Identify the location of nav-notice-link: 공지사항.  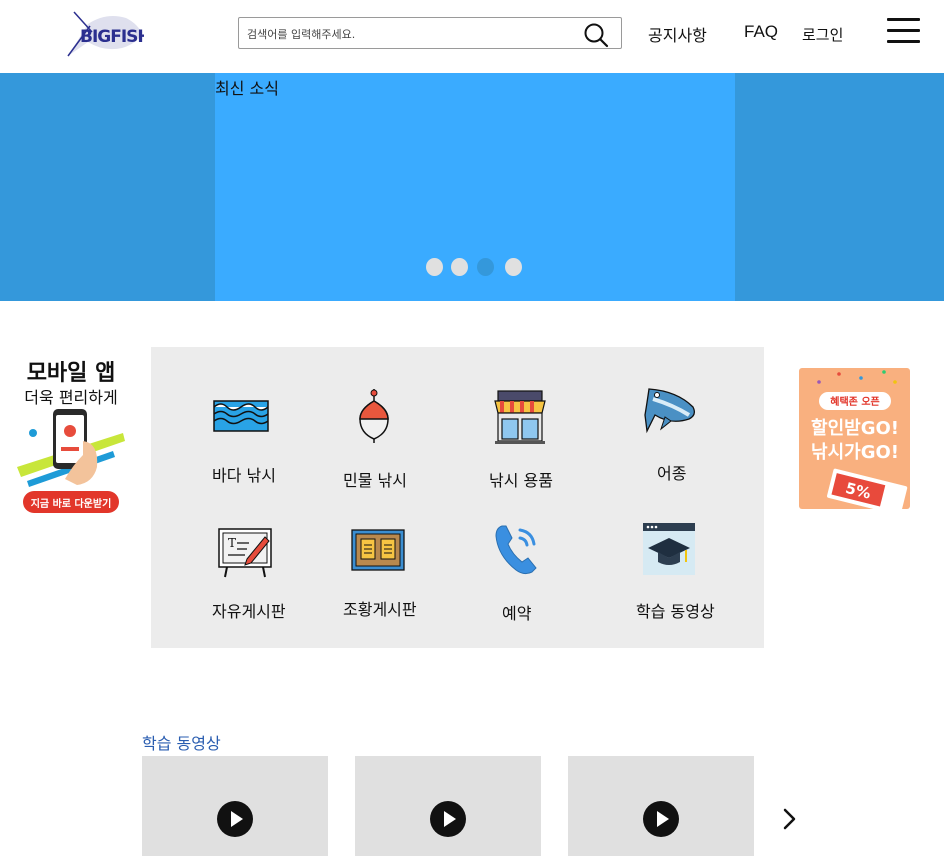
(677, 34).